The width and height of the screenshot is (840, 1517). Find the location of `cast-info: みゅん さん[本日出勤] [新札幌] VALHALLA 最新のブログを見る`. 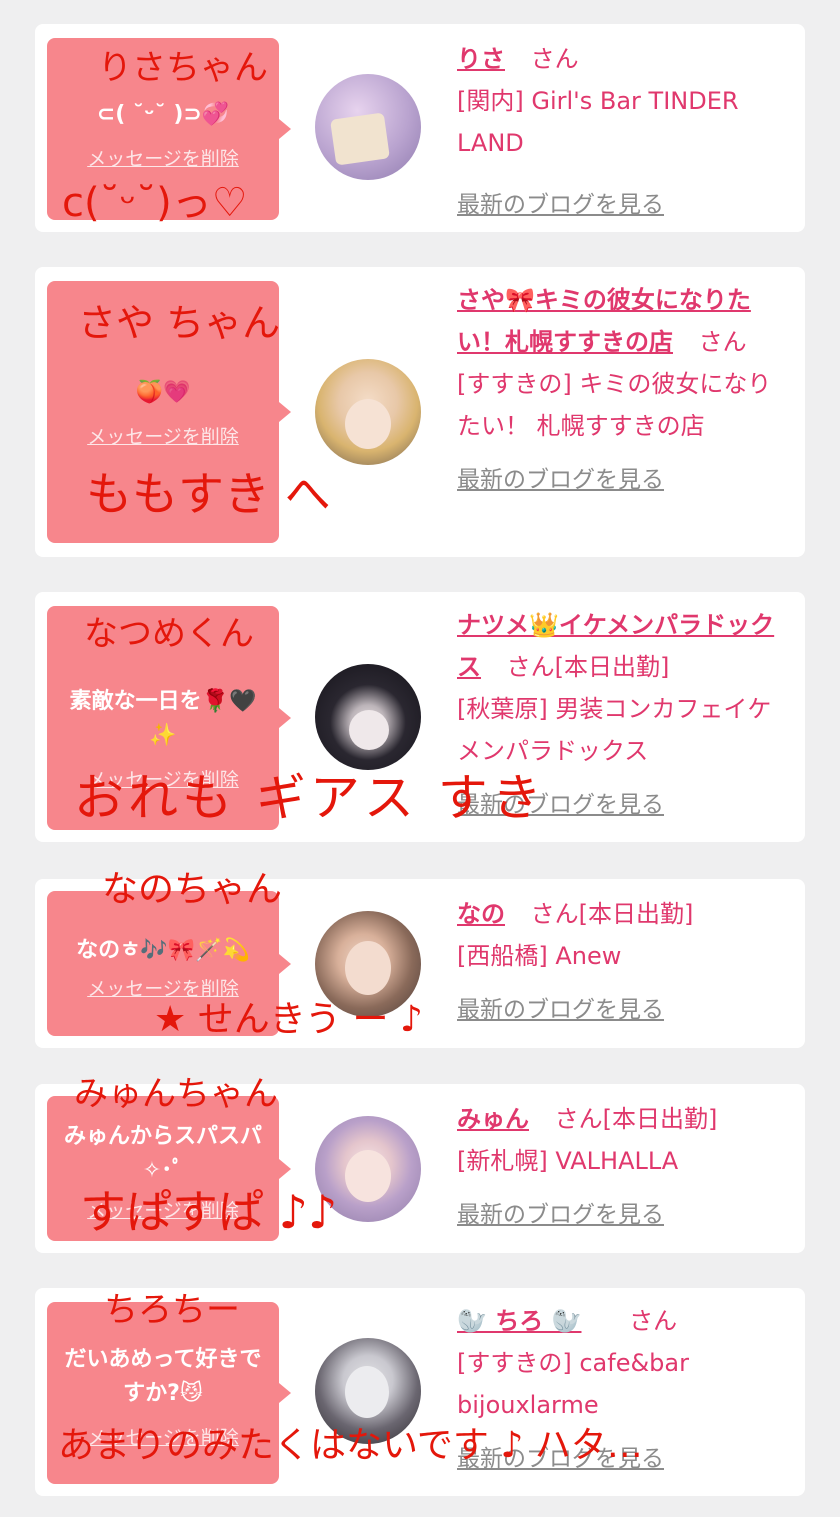

cast-info: みゅん さん[本日出勤] [新札幌] VALHALLA 最新のブログを見る is located at coordinates (624, 1167).